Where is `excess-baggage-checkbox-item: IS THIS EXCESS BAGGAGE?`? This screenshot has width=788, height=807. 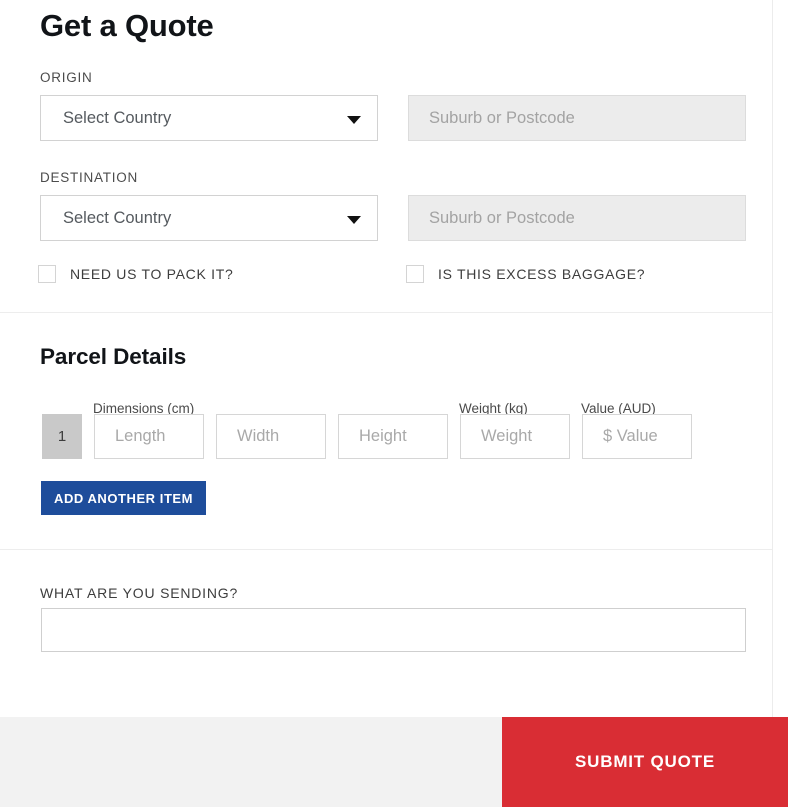 excess-baggage-checkbox-item: IS THIS EXCESS BAGGAGE? is located at coordinates (525, 274).